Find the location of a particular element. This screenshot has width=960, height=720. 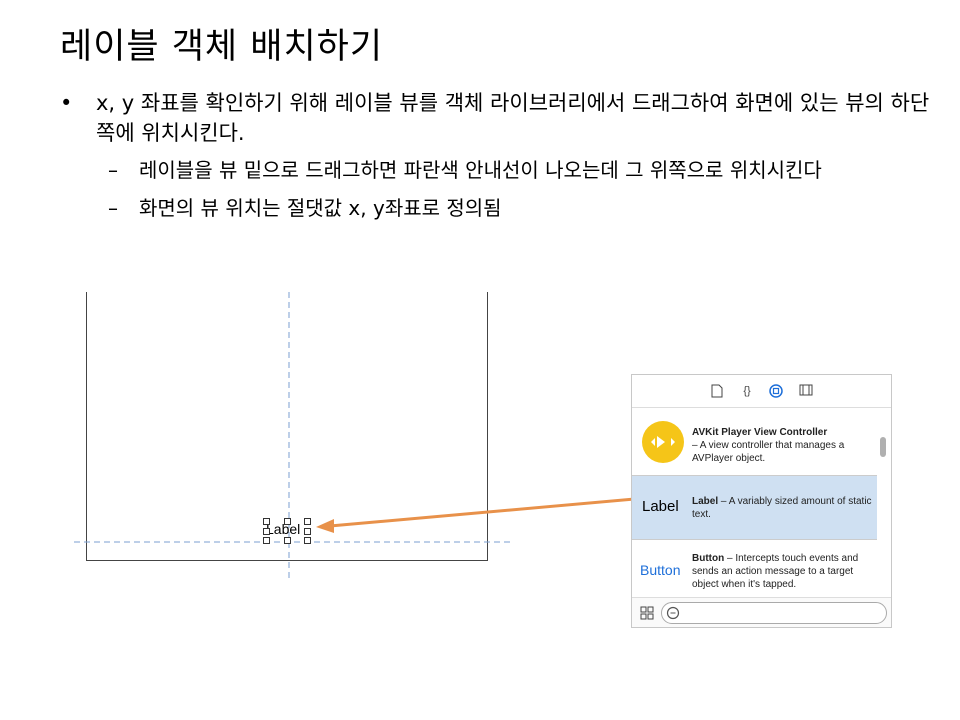

library-toolbar: {} is located at coordinates (761, 391).